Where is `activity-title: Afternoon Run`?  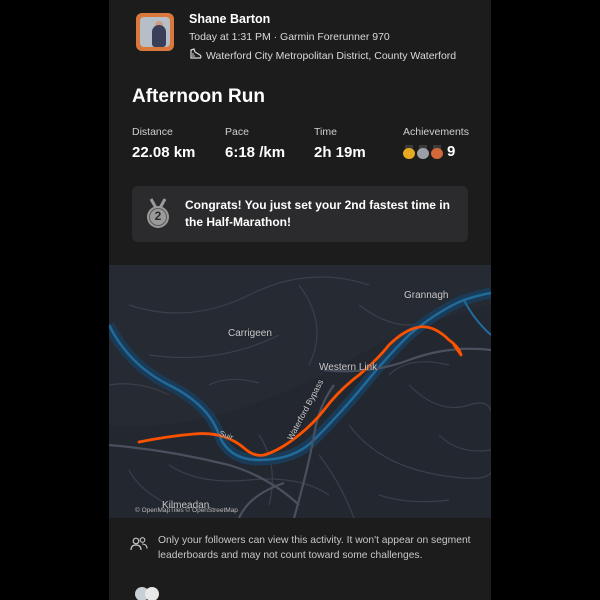
activity-title: Afternoon Run is located at coordinates (198, 96).